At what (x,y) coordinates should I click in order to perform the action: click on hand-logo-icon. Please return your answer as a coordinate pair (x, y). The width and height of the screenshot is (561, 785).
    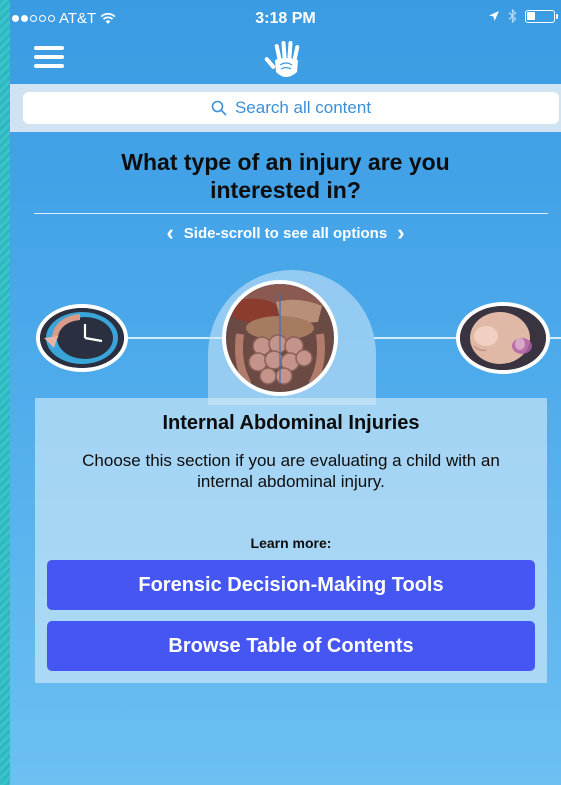
    Looking at the image, I should click on (286, 61).